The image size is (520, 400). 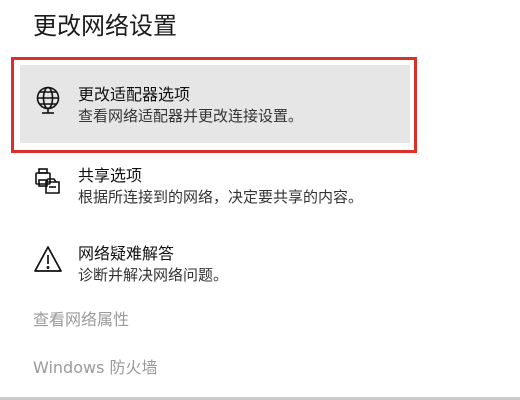 I want to click on network-troubleshooter-item: 网络疑难解答 诊断并解决网络问题。, so click(x=215, y=267).